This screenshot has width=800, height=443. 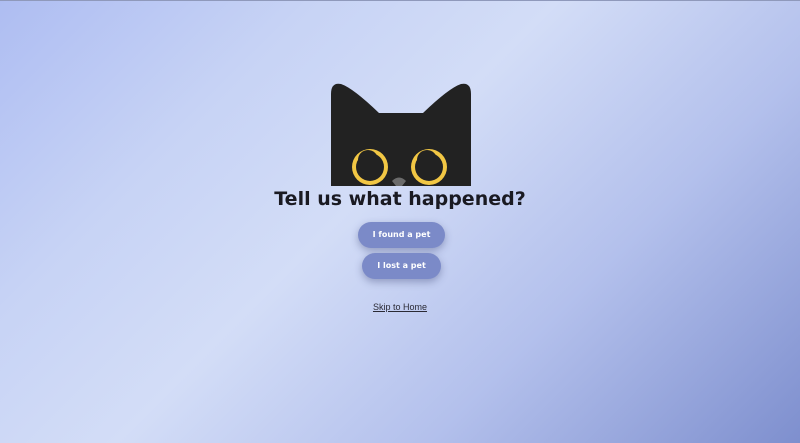 What do you see at coordinates (401, 235) in the screenshot?
I see `found-pet-button: I found a pet` at bounding box center [401, 235].